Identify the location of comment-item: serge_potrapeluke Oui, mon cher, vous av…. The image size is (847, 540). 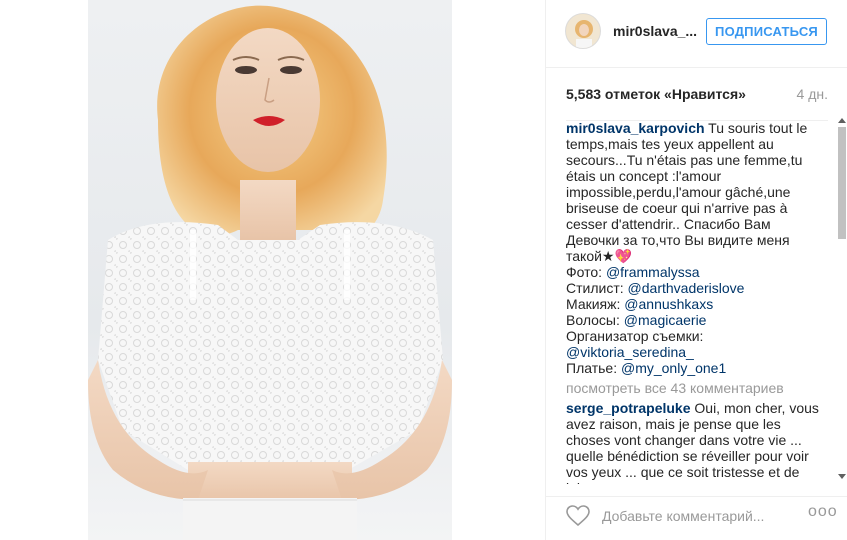
(693, 442).